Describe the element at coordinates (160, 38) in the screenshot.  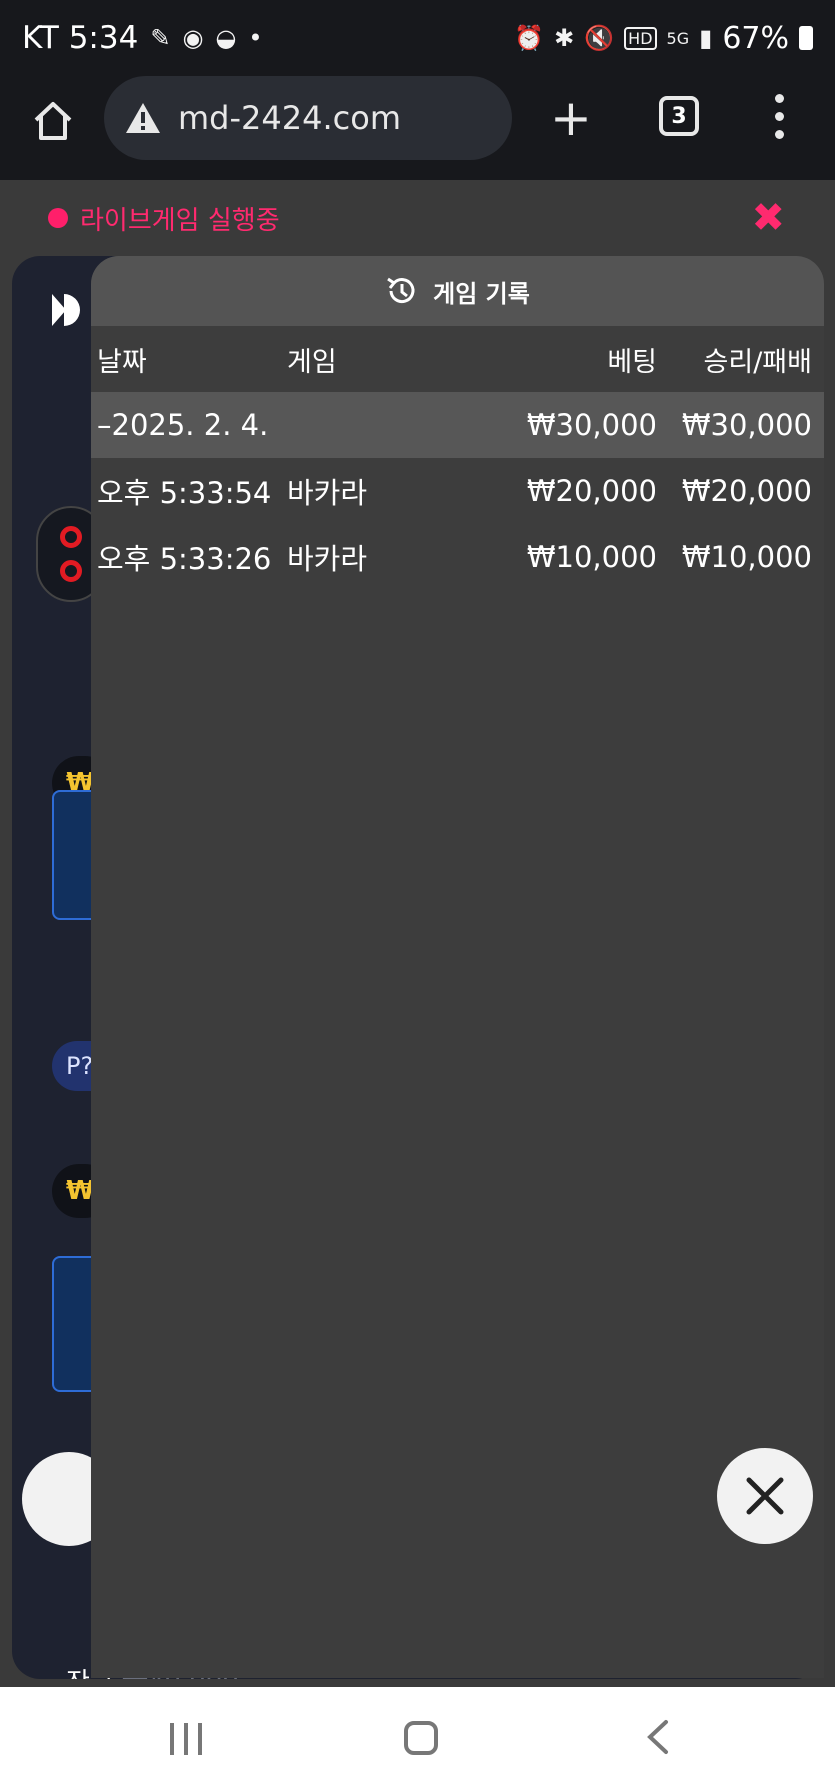
I see `feather-icon: ✎` at that location.